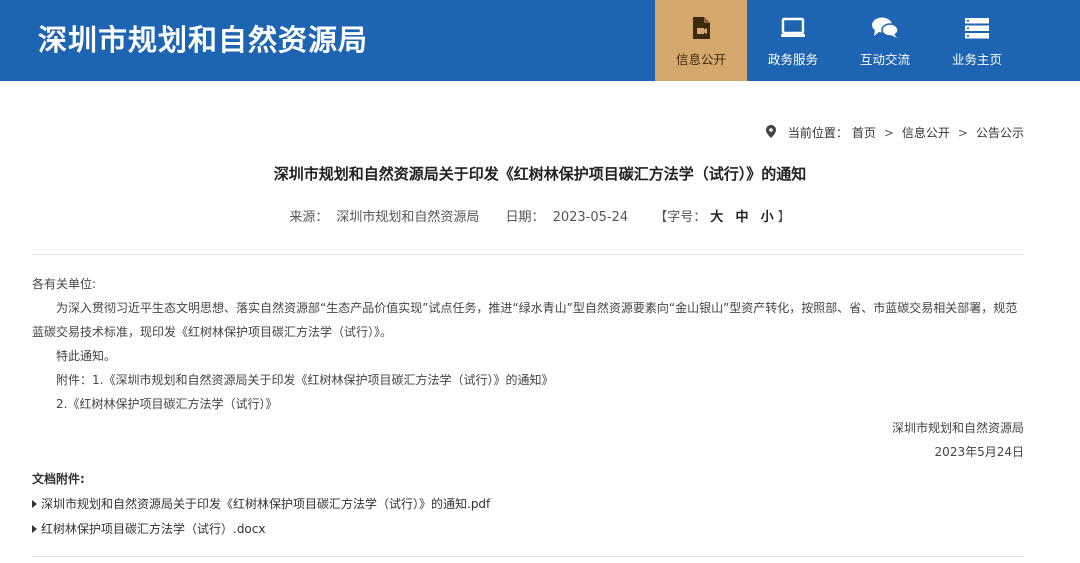 The width and height of the screenshot is (1080, 563). I want to click on nav-label: 业务主页, so click(976, 59).